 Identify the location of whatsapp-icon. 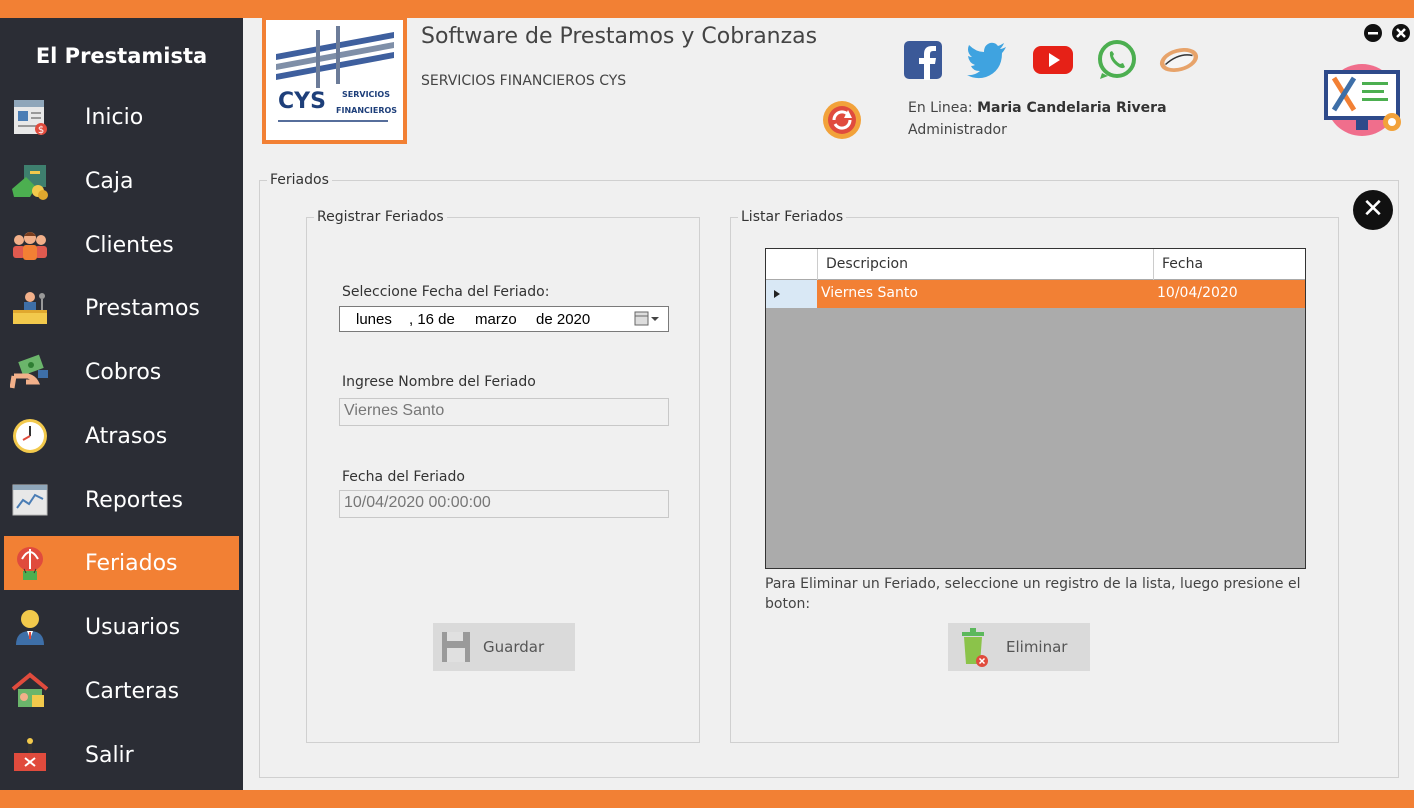
(1117, 60).